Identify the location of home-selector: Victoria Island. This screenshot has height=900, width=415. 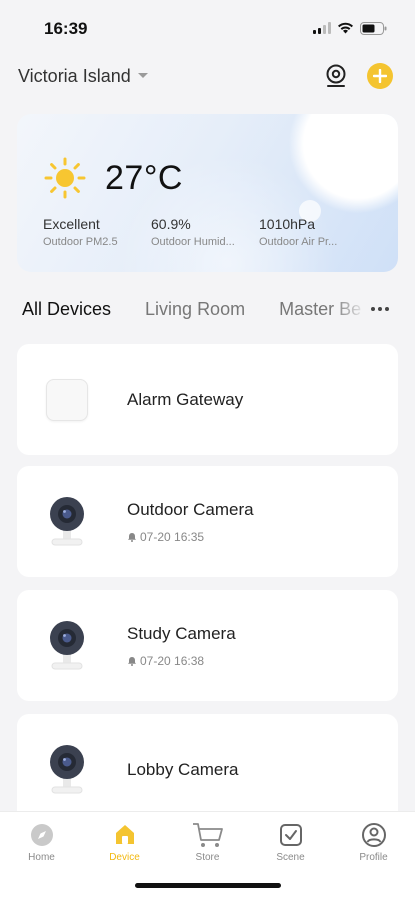
(83, 76).